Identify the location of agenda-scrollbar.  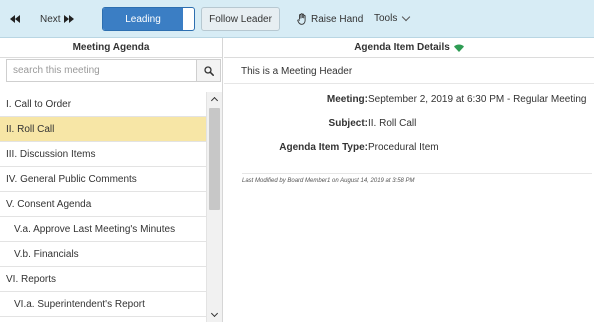
(214, 207).